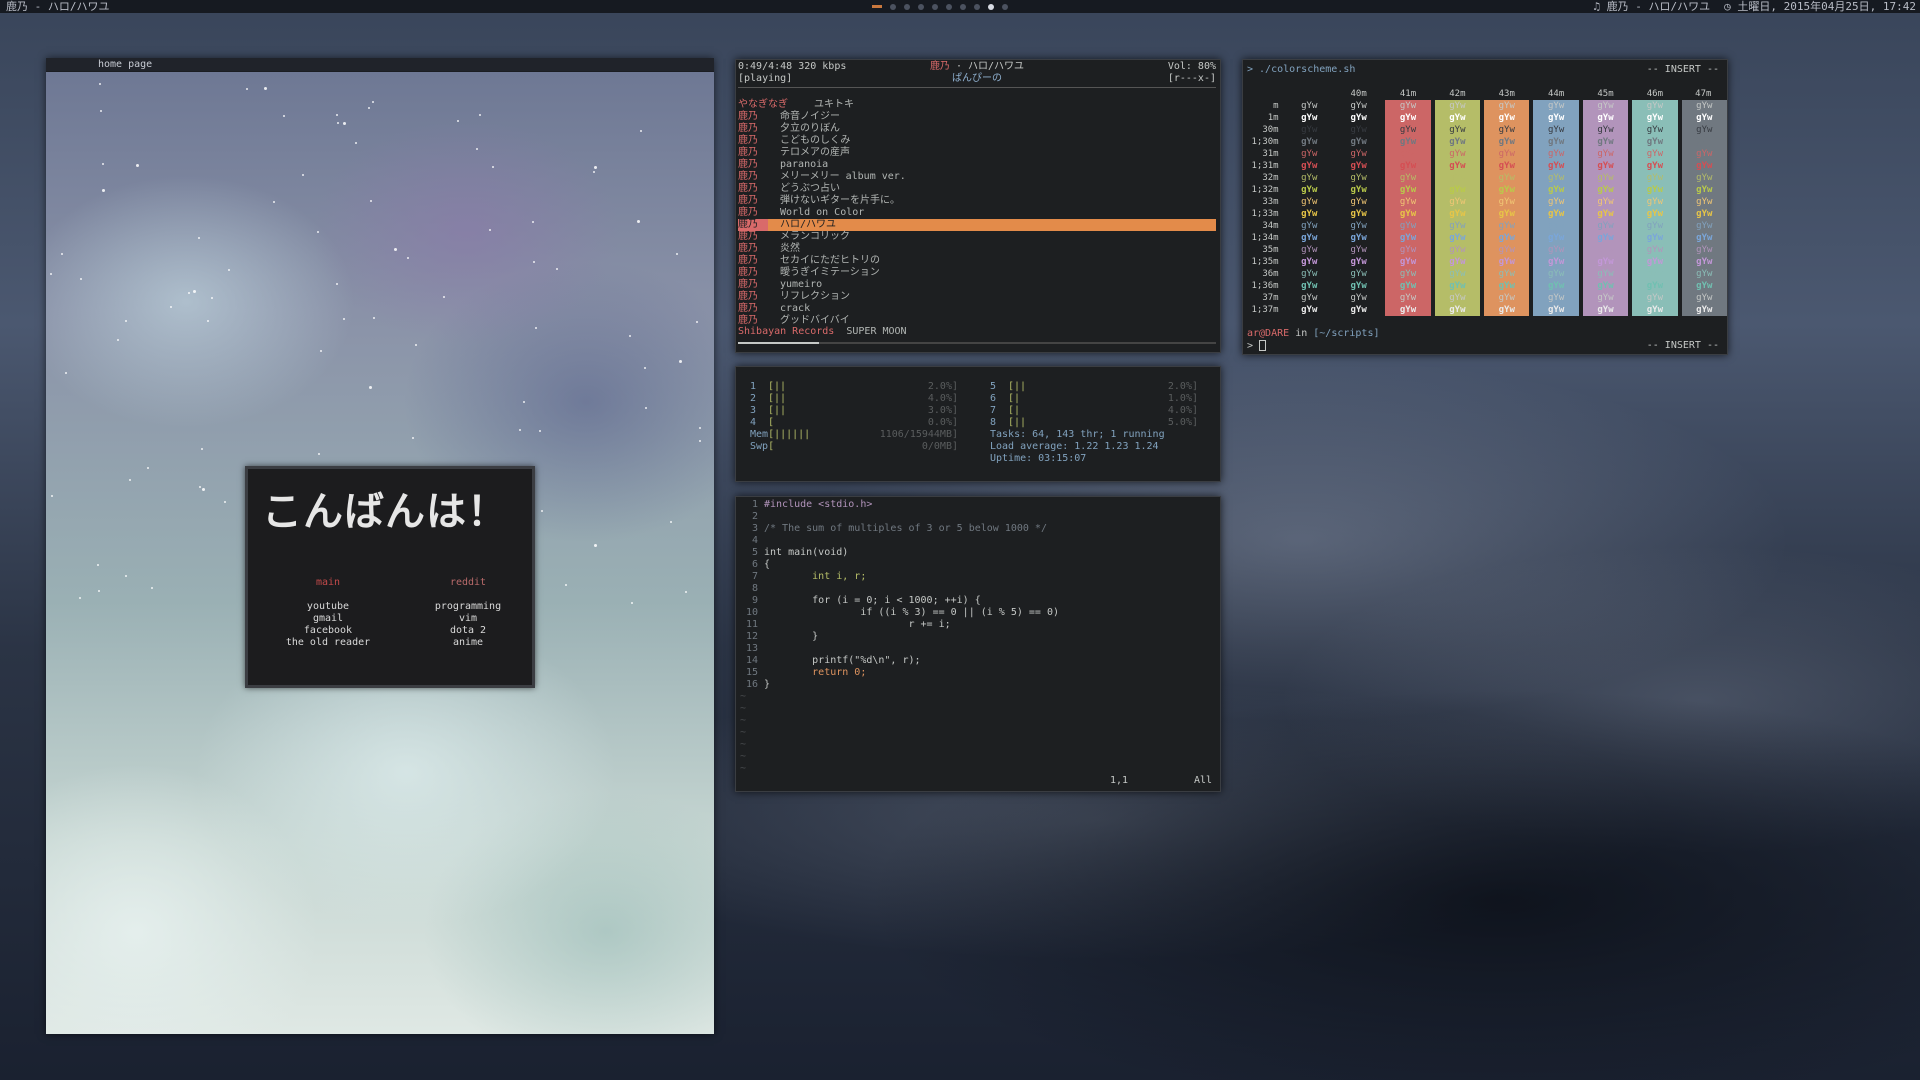  What do you see at coordinates (977, 129) in the screenshot?
I see `playlist-row: 鹿乃 夕立のりぼん` at bounding box center [977, 129].